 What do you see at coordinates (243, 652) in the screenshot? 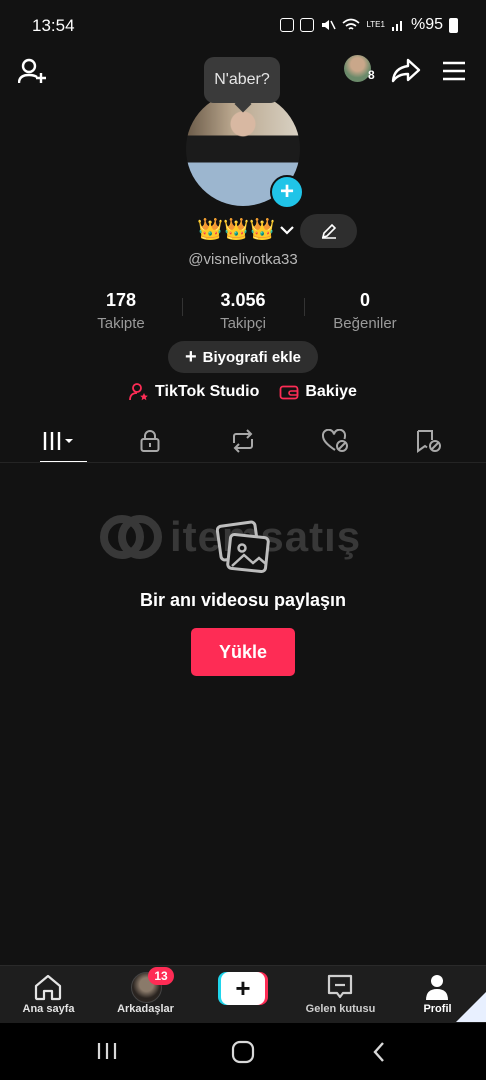
I see `upload-button: Yükle` at bounding box center [243, 652].